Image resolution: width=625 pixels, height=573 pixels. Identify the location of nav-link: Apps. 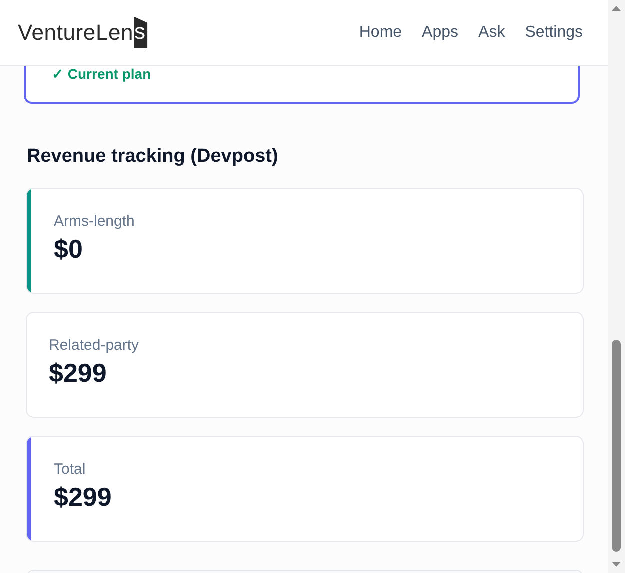
(440, 33).